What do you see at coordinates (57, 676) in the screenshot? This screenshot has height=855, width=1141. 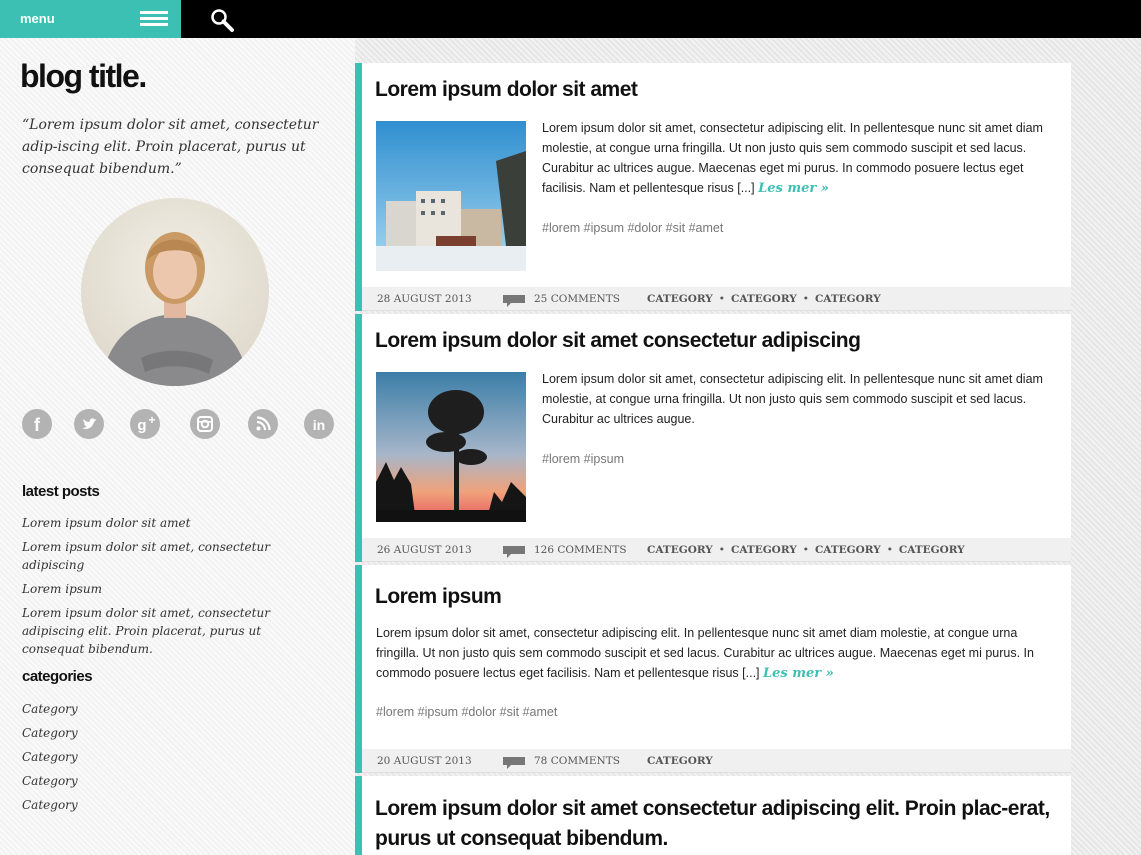 I see `categories-heading: categories` at bounding box center [57, 676].